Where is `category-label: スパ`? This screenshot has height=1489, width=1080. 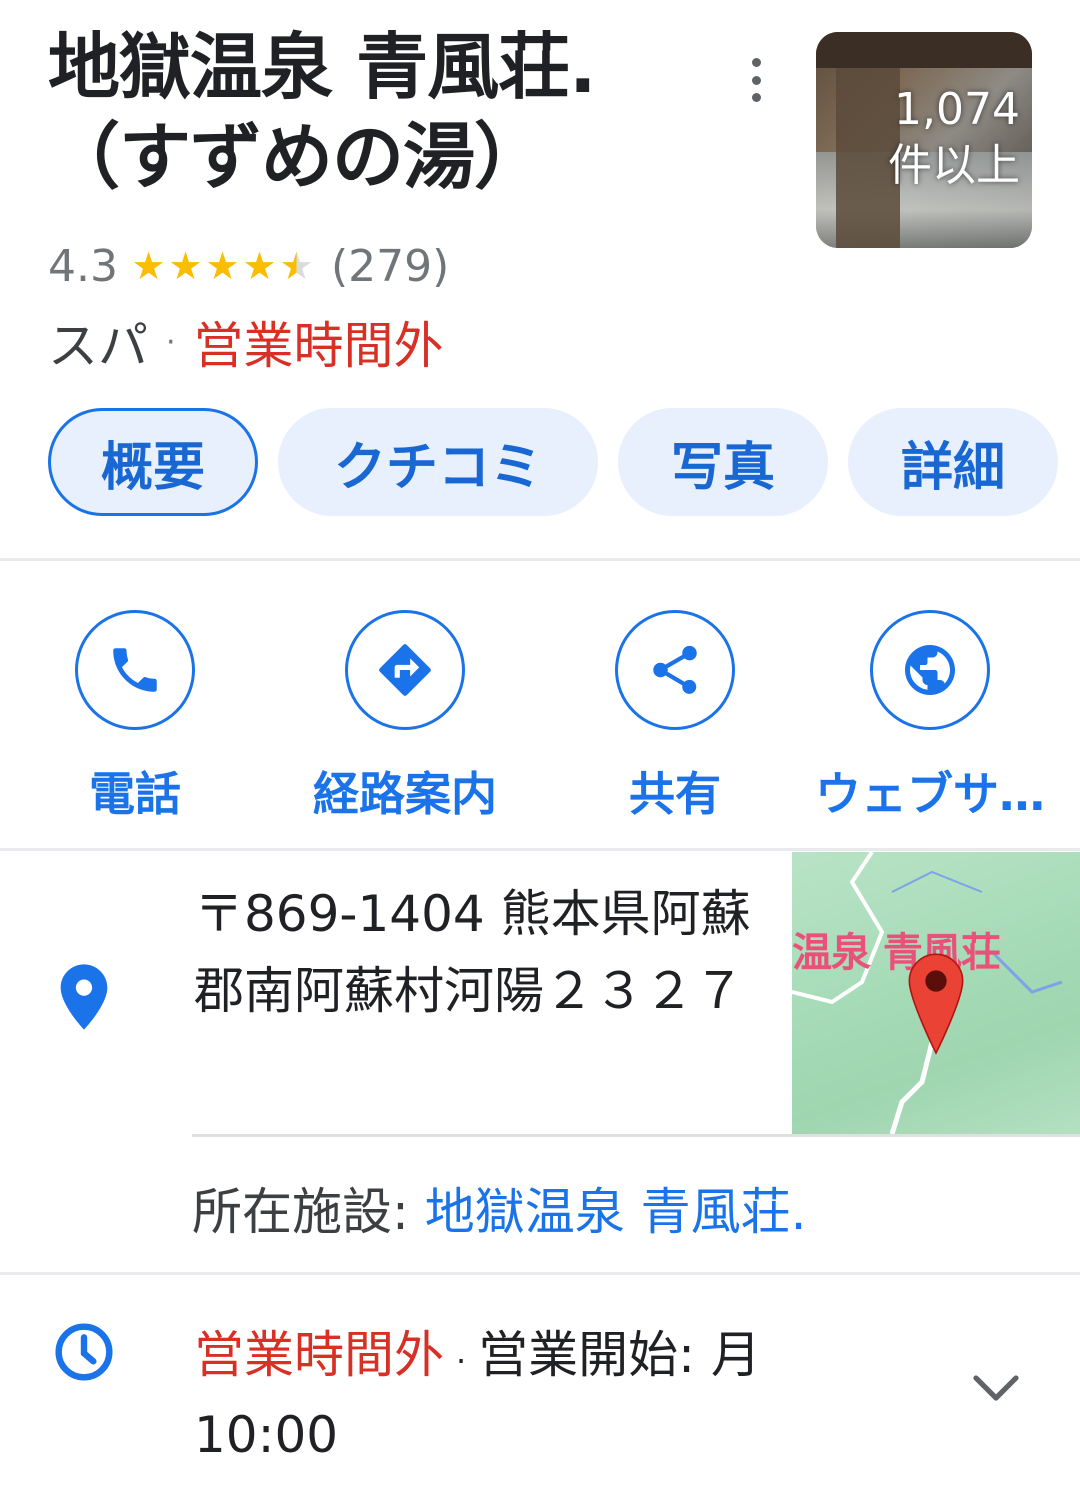 category-label: スパ is located at coordinates (98, 346).